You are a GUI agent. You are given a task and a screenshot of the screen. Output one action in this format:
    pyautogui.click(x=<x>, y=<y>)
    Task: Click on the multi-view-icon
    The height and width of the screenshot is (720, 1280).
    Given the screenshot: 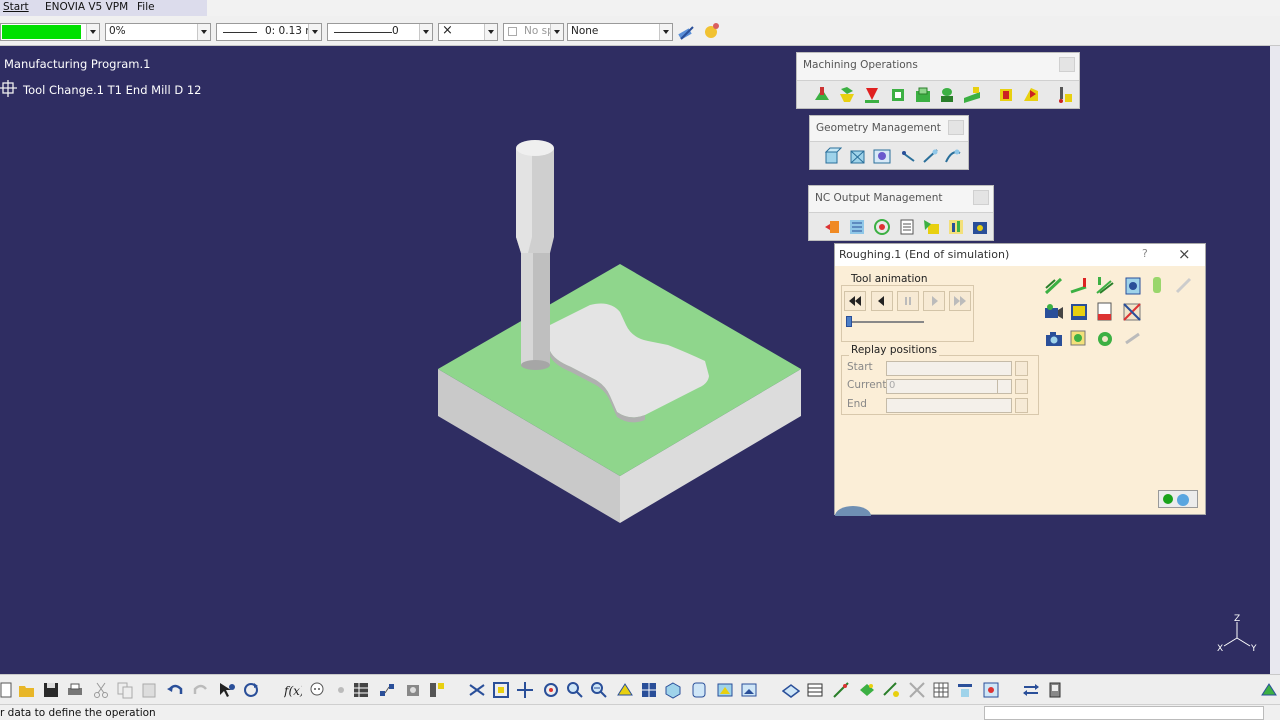 What is the action you would take?
    pyautogui.click(x=649, y=690)
    